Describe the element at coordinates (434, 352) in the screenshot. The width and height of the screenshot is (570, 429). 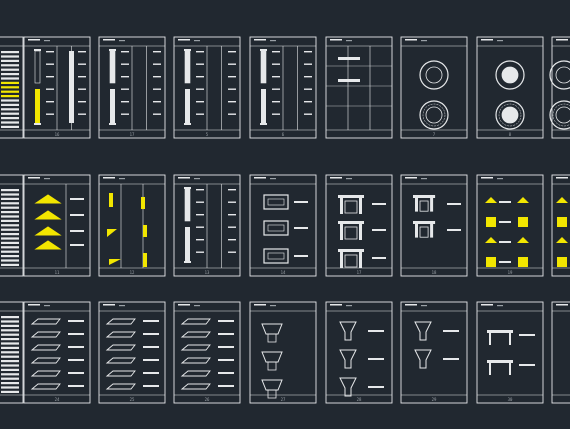
I see `sheet-3-7: 29` at that location.